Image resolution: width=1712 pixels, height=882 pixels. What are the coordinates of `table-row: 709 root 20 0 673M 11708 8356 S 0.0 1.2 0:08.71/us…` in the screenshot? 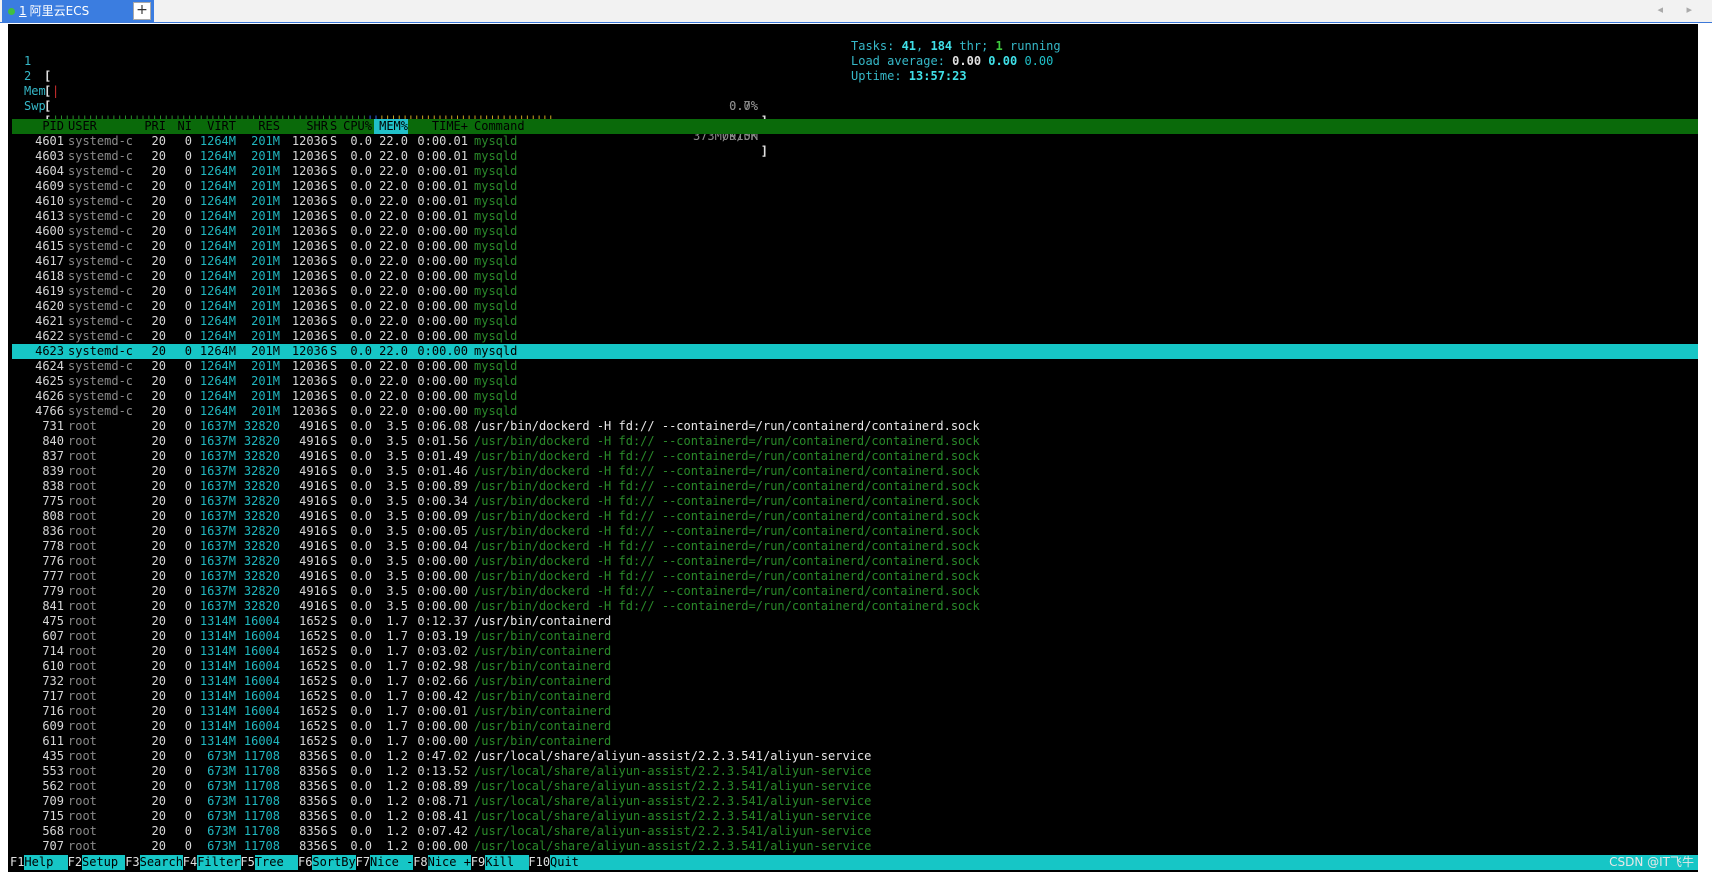 It's located at (853, 801).